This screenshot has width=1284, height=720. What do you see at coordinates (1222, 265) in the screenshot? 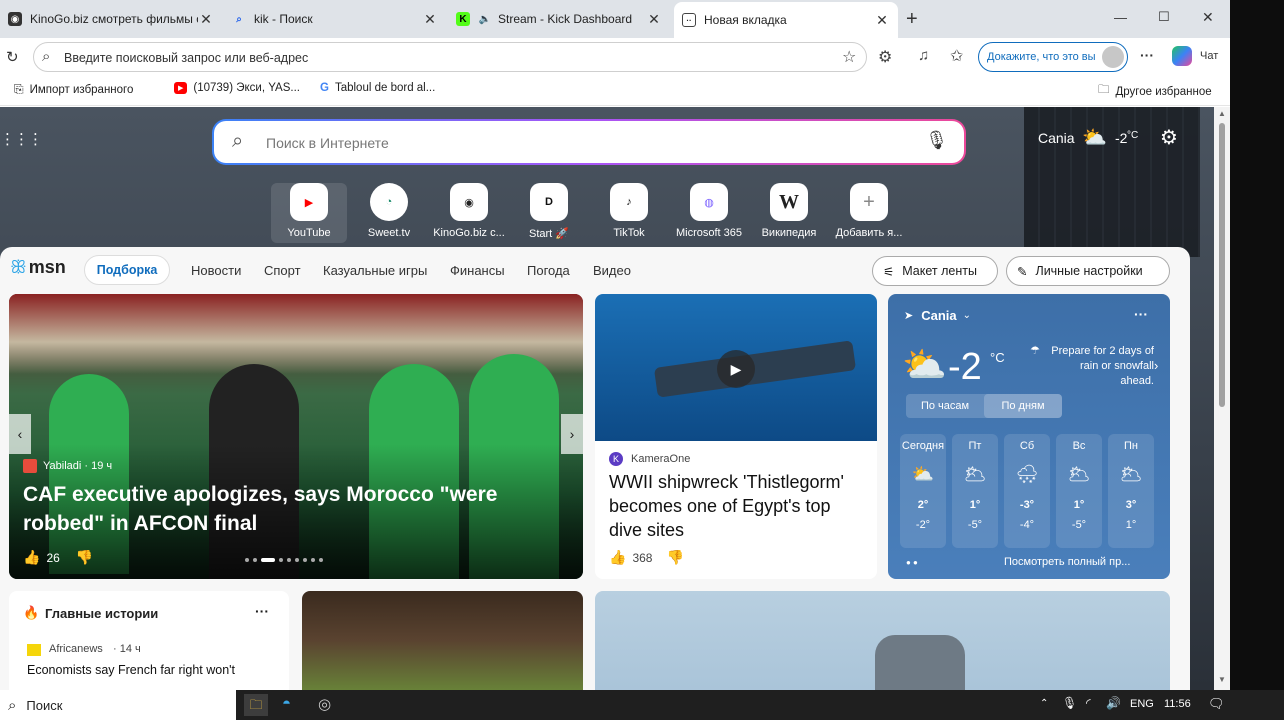
I see `scrollbar-thumb` at bounding box center [1222, 265].